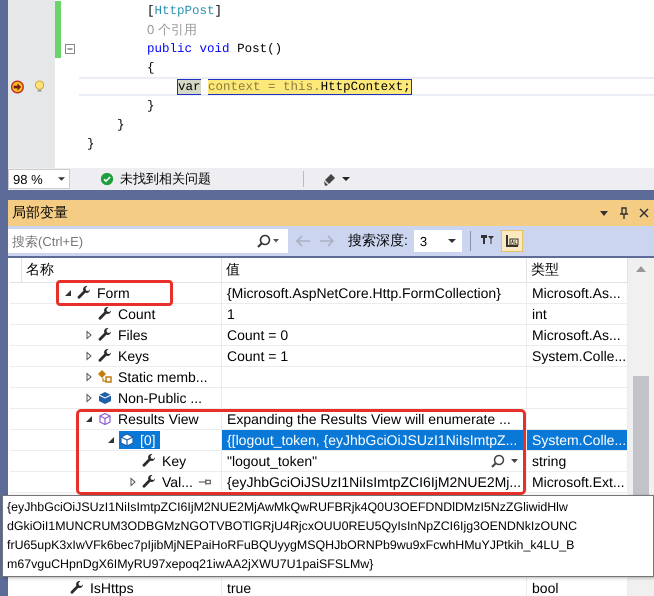 The image size is (654, 596). What do you see at coordinates (438, 241) in the screenshot?
I see `search-depth-dropdown: 3` at bounding box center [438, 241].